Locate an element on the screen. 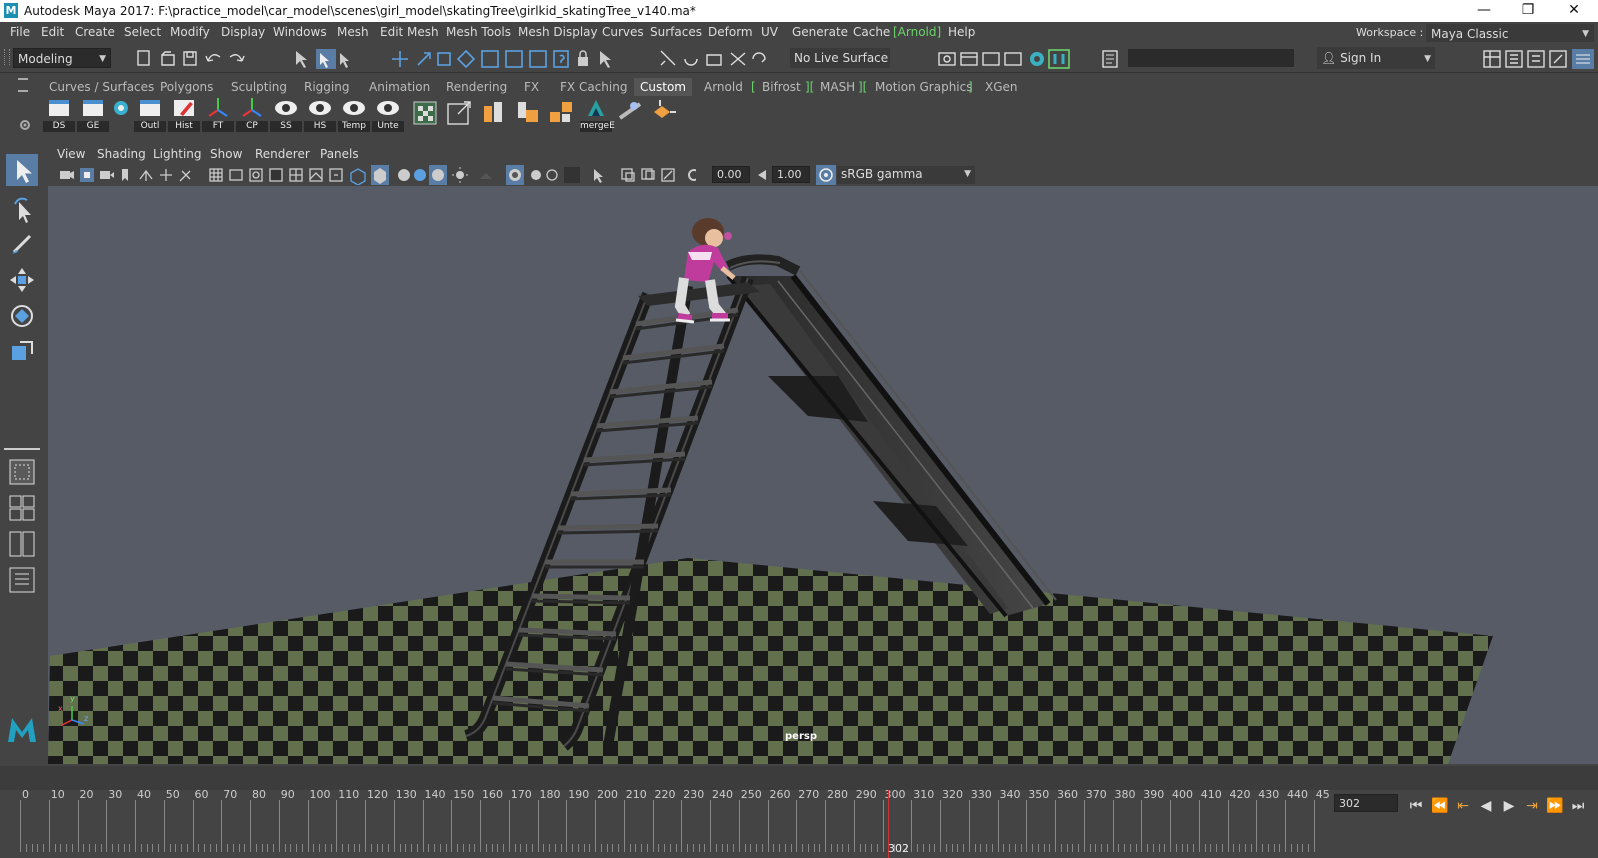 The image size is (1598, 858). restore-button: ❐ is located at coordinates (1528, 11).